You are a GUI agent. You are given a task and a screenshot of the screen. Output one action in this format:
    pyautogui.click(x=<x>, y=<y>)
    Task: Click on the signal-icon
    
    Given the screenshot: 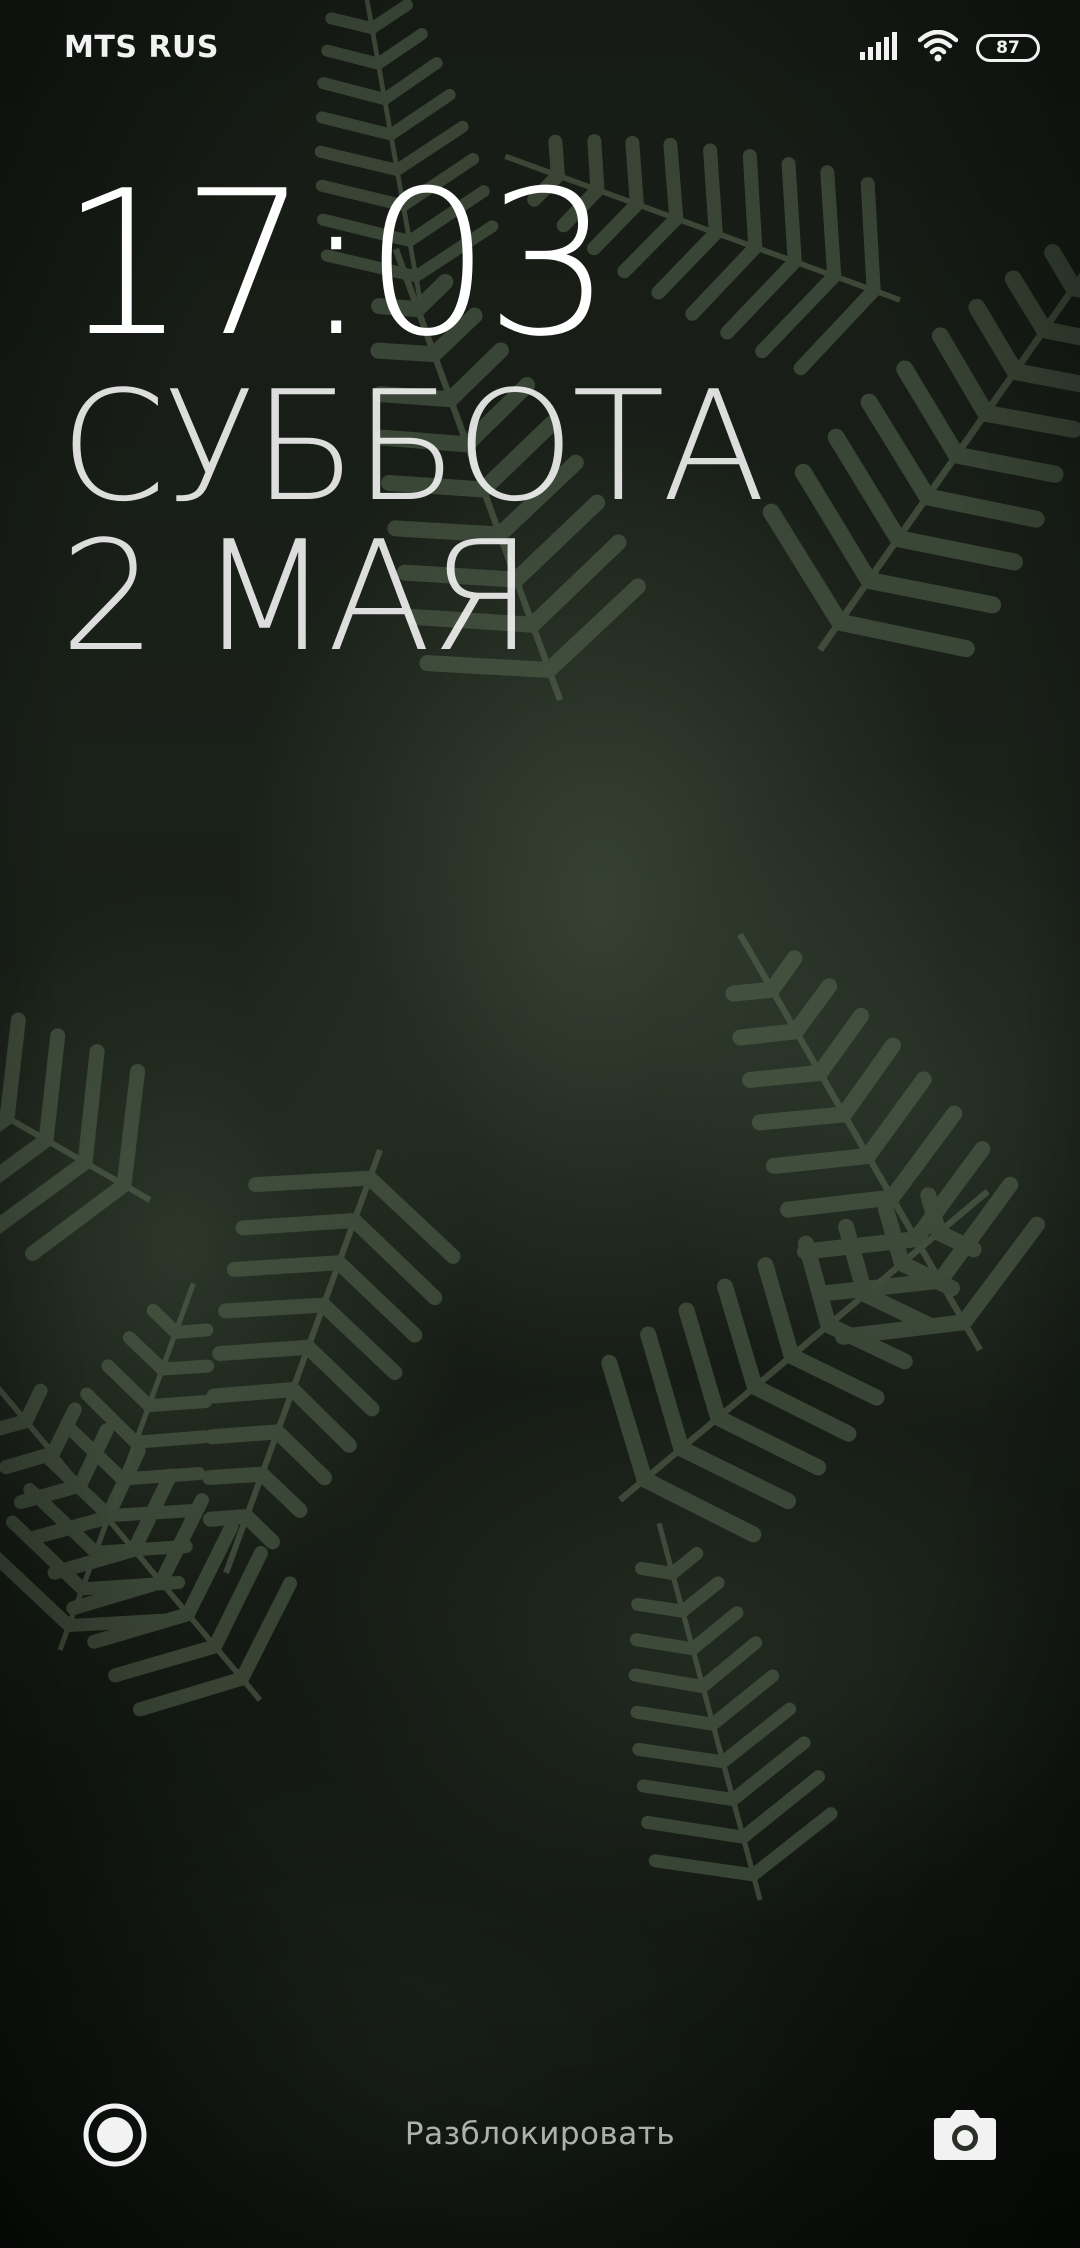 What is the action you would take?
    pyautogui.click(x=880, y=48)
    